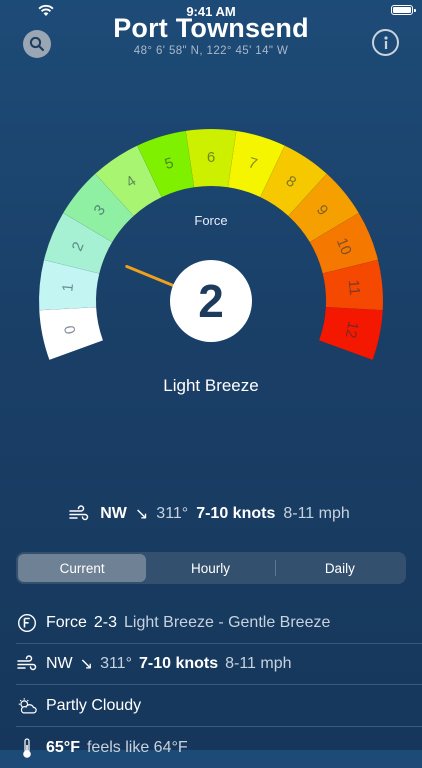 The image size is (422, 768). I want to click on temperature: 65°F, so click(63, 747).